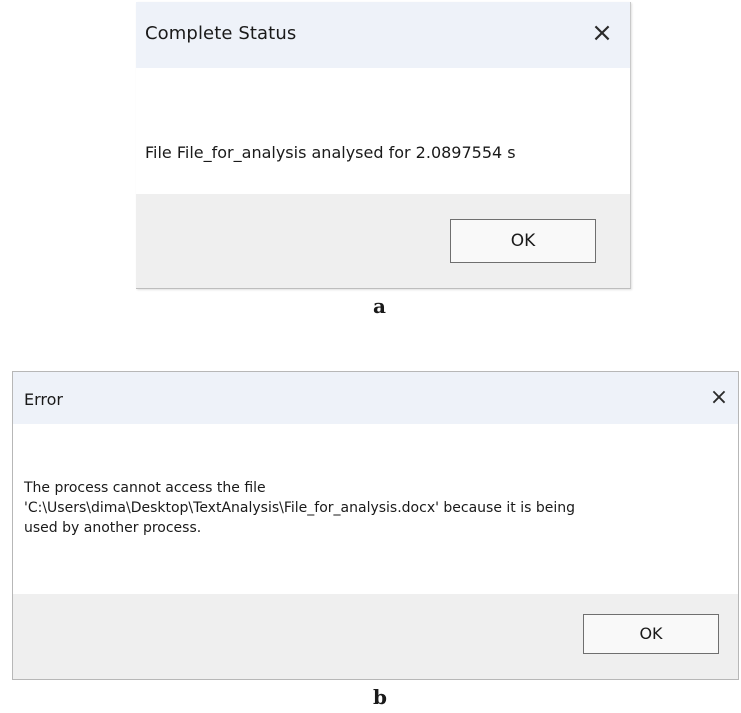 This screenshot has height=713, width=741. I want to click on dialog-titlebar: Error ×, so click(375, 398).